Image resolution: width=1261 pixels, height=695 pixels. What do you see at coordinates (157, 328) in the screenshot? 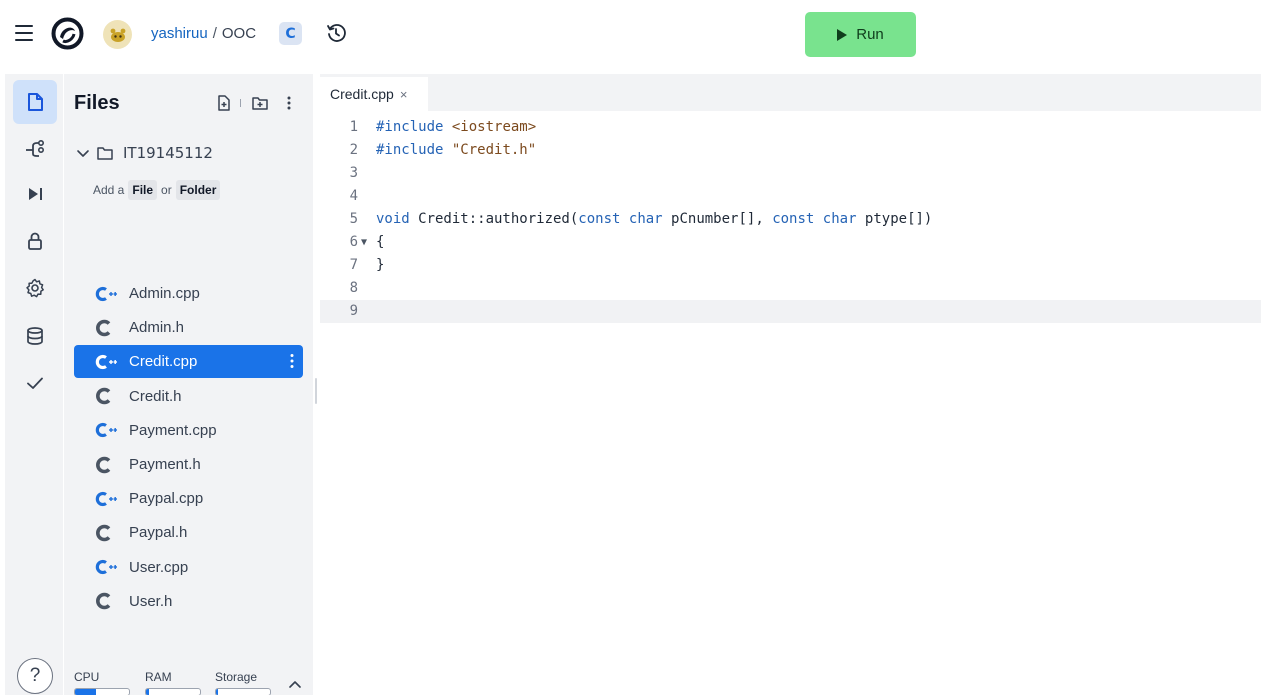
I see `file-name: Admin.h` at bounding box center [157, 328].